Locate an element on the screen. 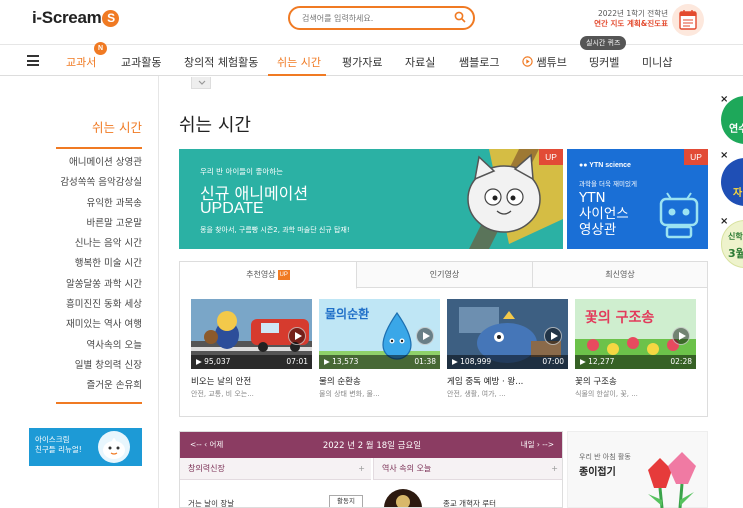 The image size is (743, 508). nav-item-break-time: 쉬는 시간 is located at coordinates (299, 62).